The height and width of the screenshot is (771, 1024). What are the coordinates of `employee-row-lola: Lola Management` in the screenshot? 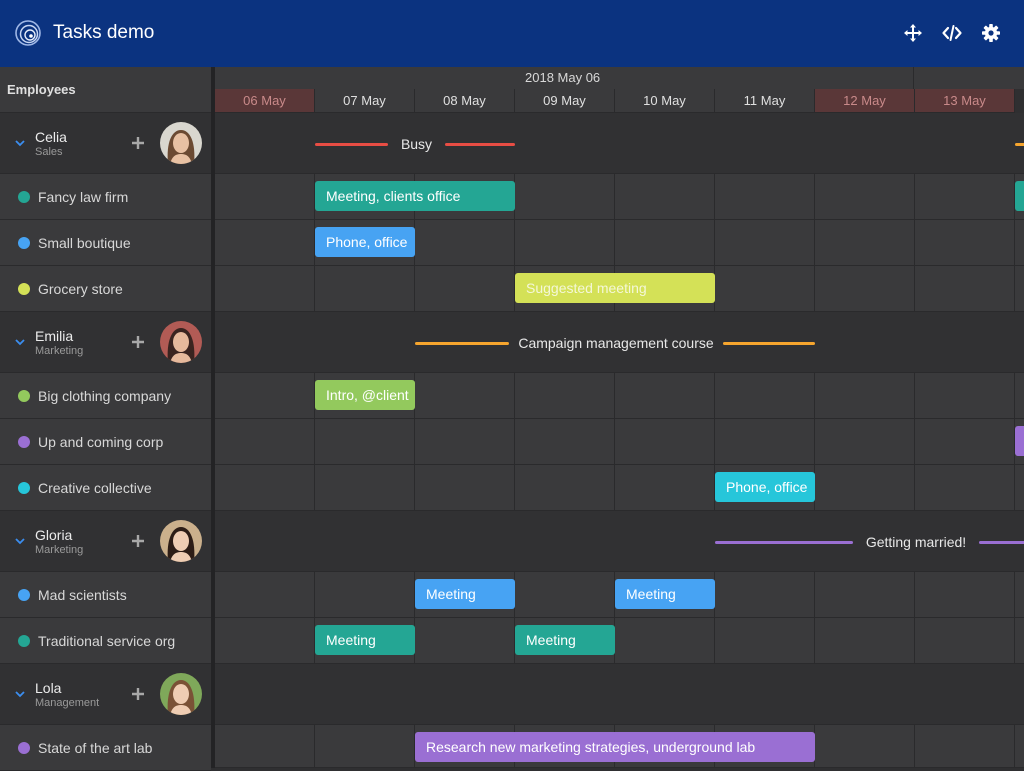 It's located at (105, 694).